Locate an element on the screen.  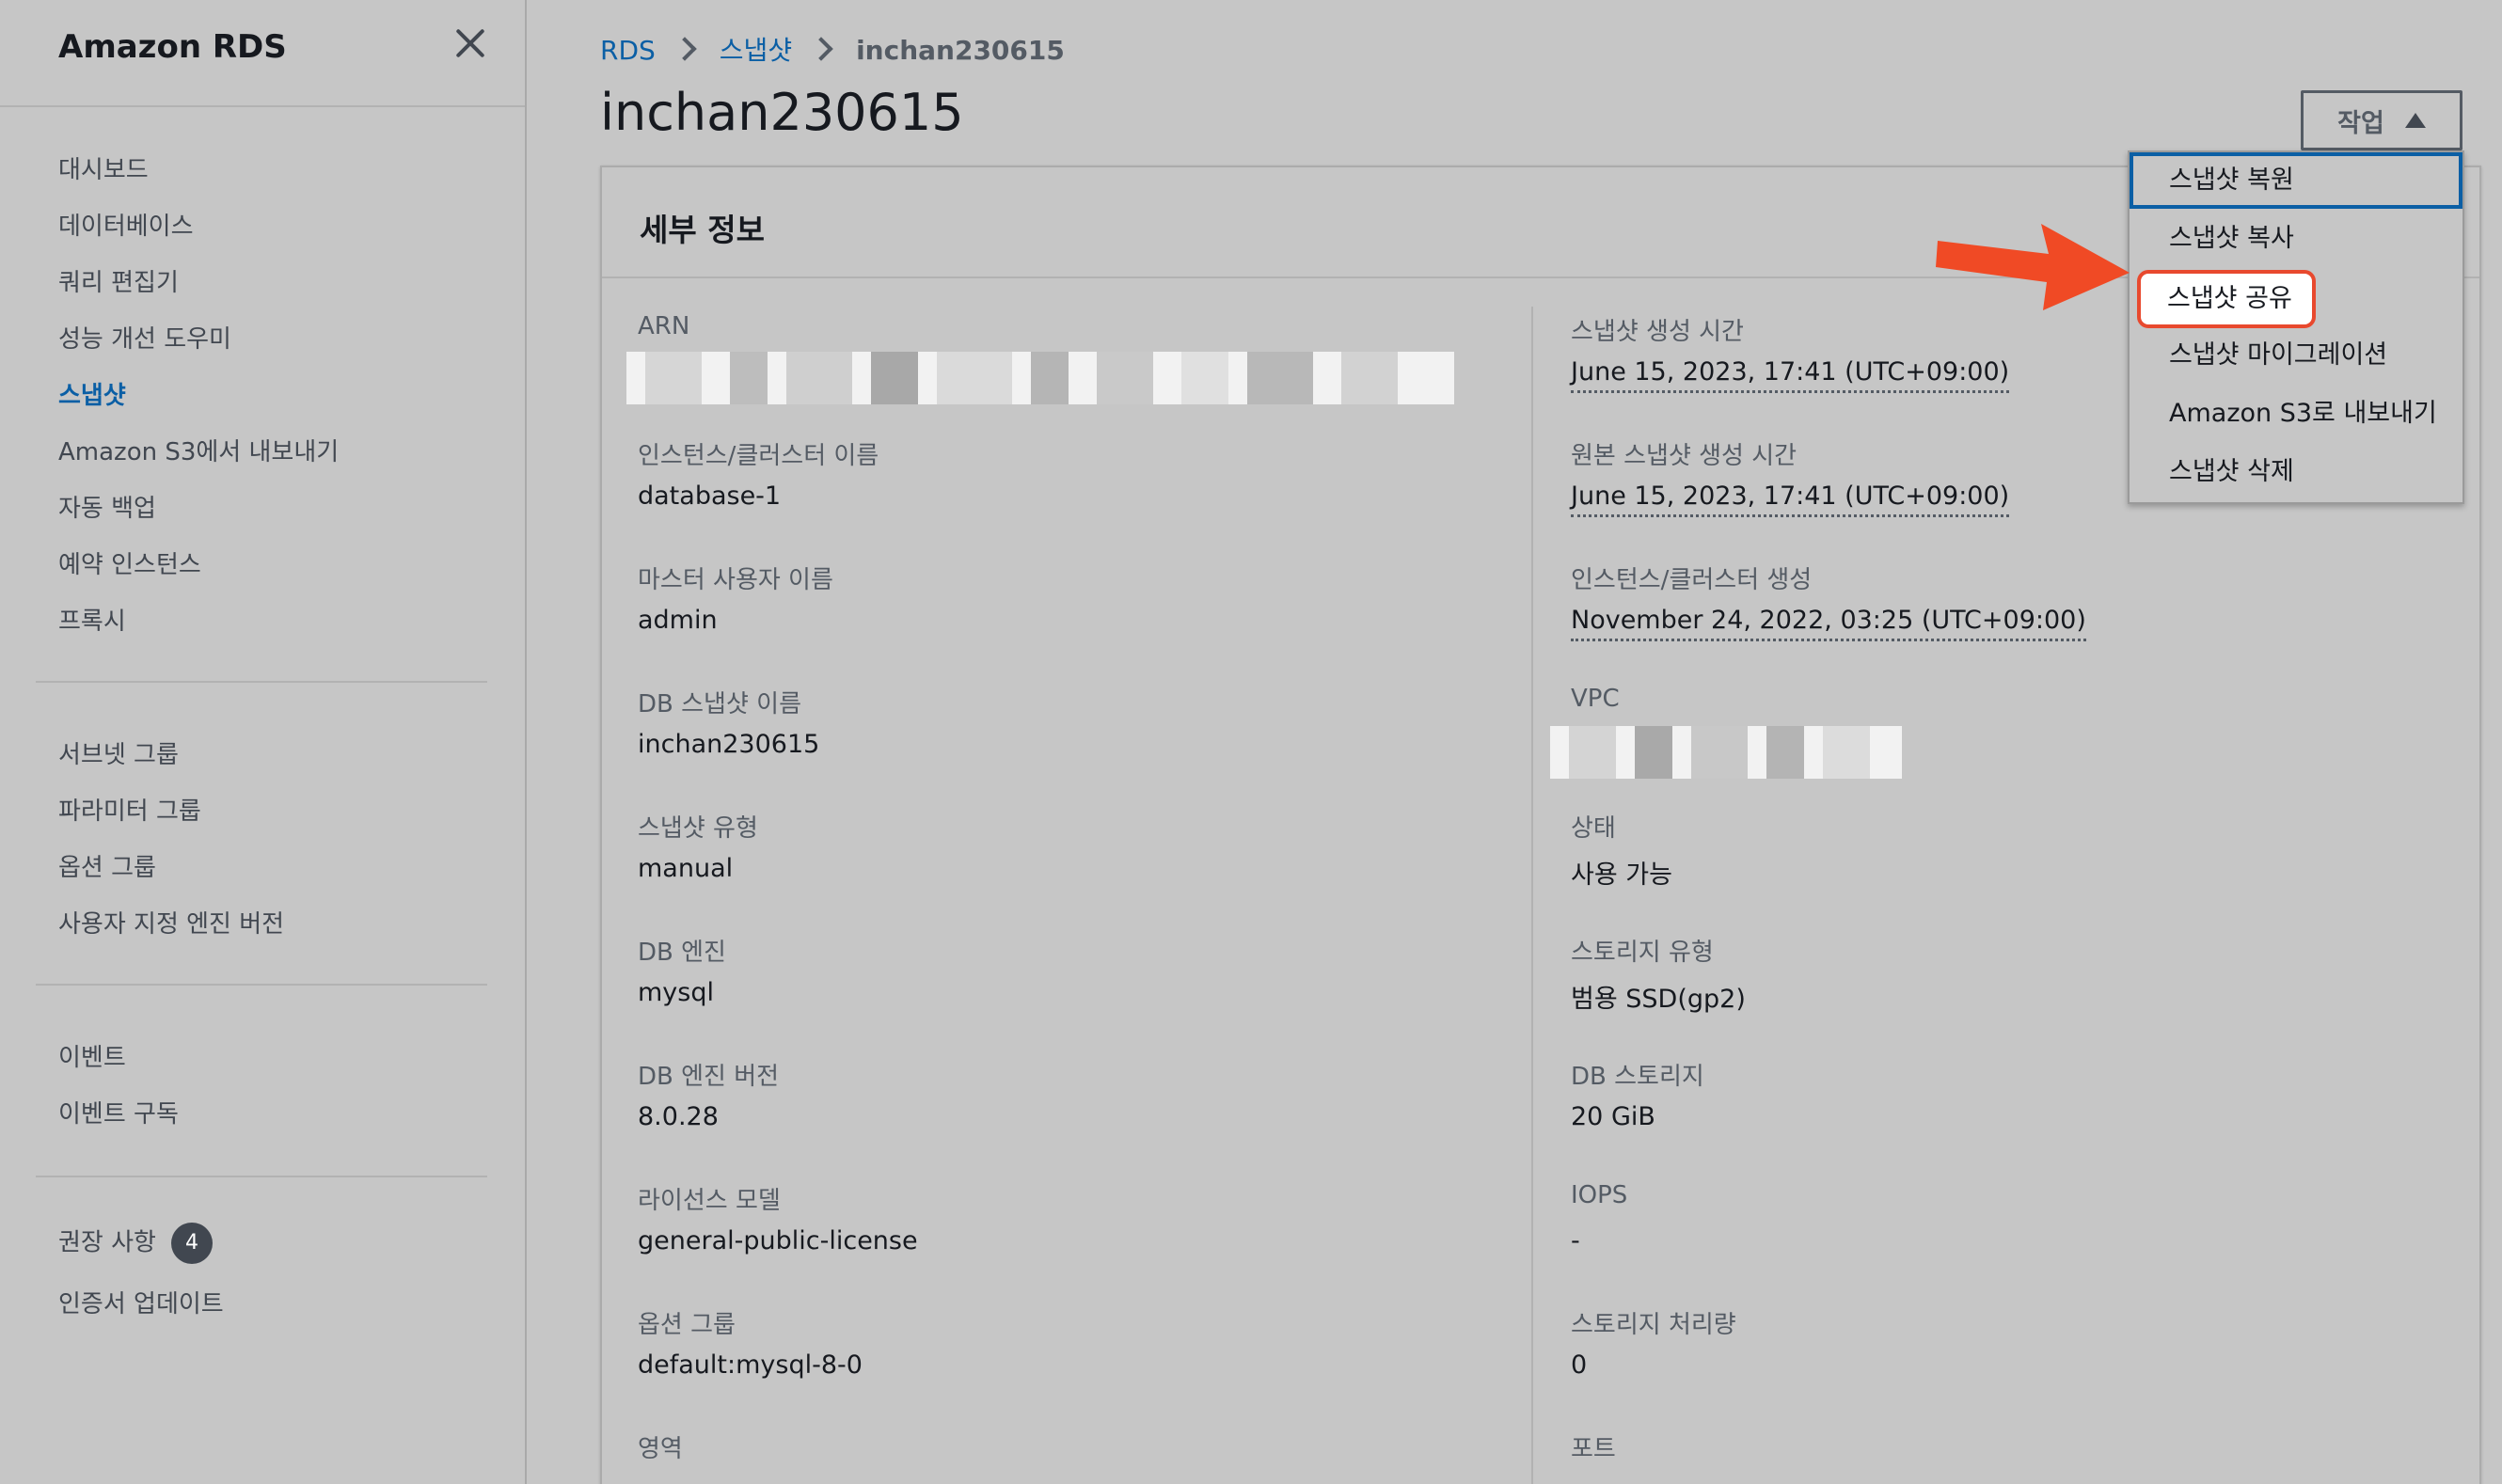
sidebar-item-automated-backups: 자동 백업 is located at coordinates (107, 506).